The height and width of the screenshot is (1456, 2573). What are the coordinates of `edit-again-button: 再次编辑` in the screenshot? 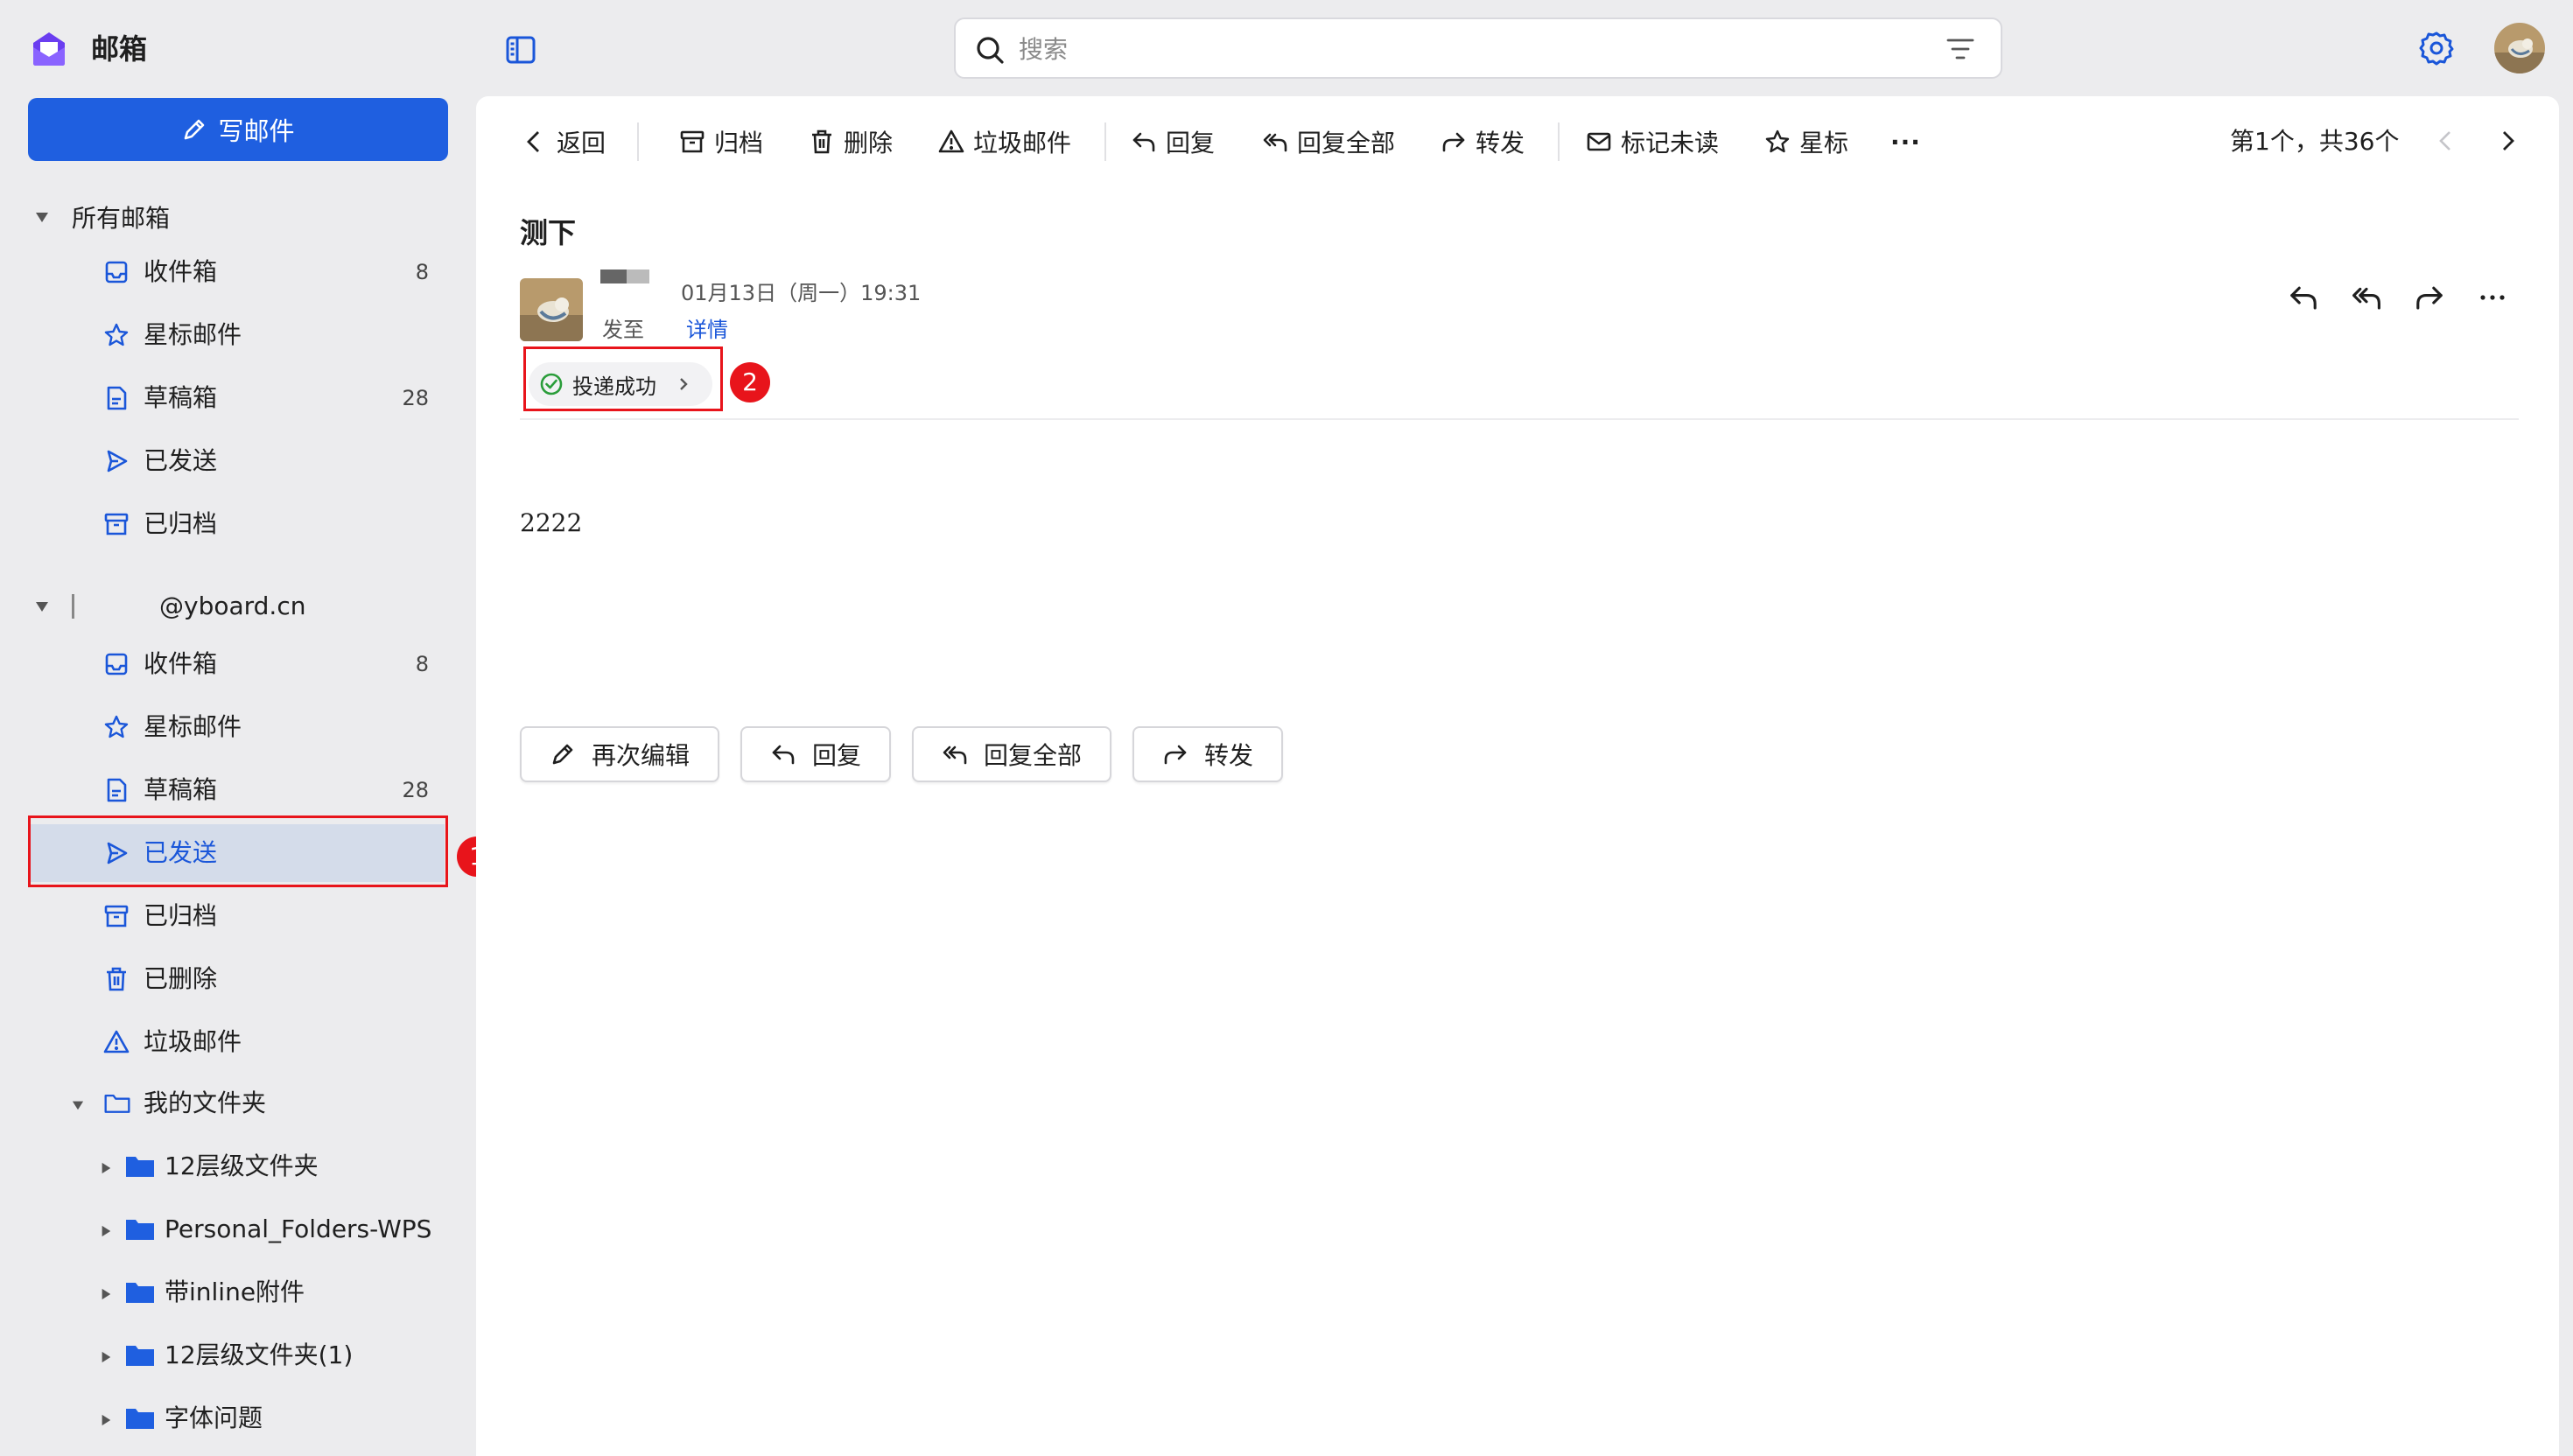 It's located at (619, 754).